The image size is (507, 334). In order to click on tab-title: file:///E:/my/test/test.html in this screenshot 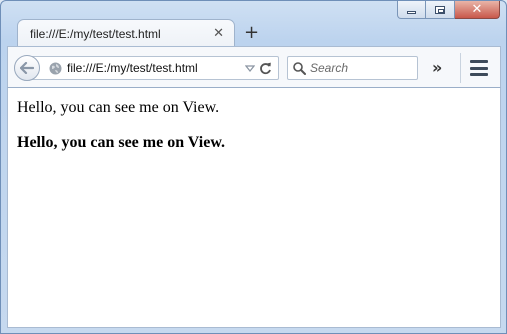, I will do `click(95, 33)`.